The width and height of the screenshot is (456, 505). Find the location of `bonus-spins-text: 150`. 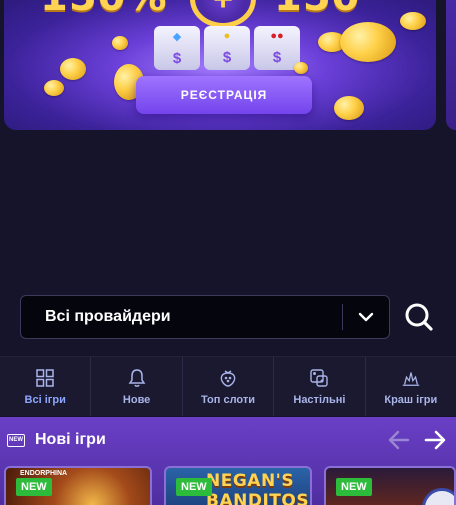

bonus-spins-text: 150 is located at coordinates (317, 10).